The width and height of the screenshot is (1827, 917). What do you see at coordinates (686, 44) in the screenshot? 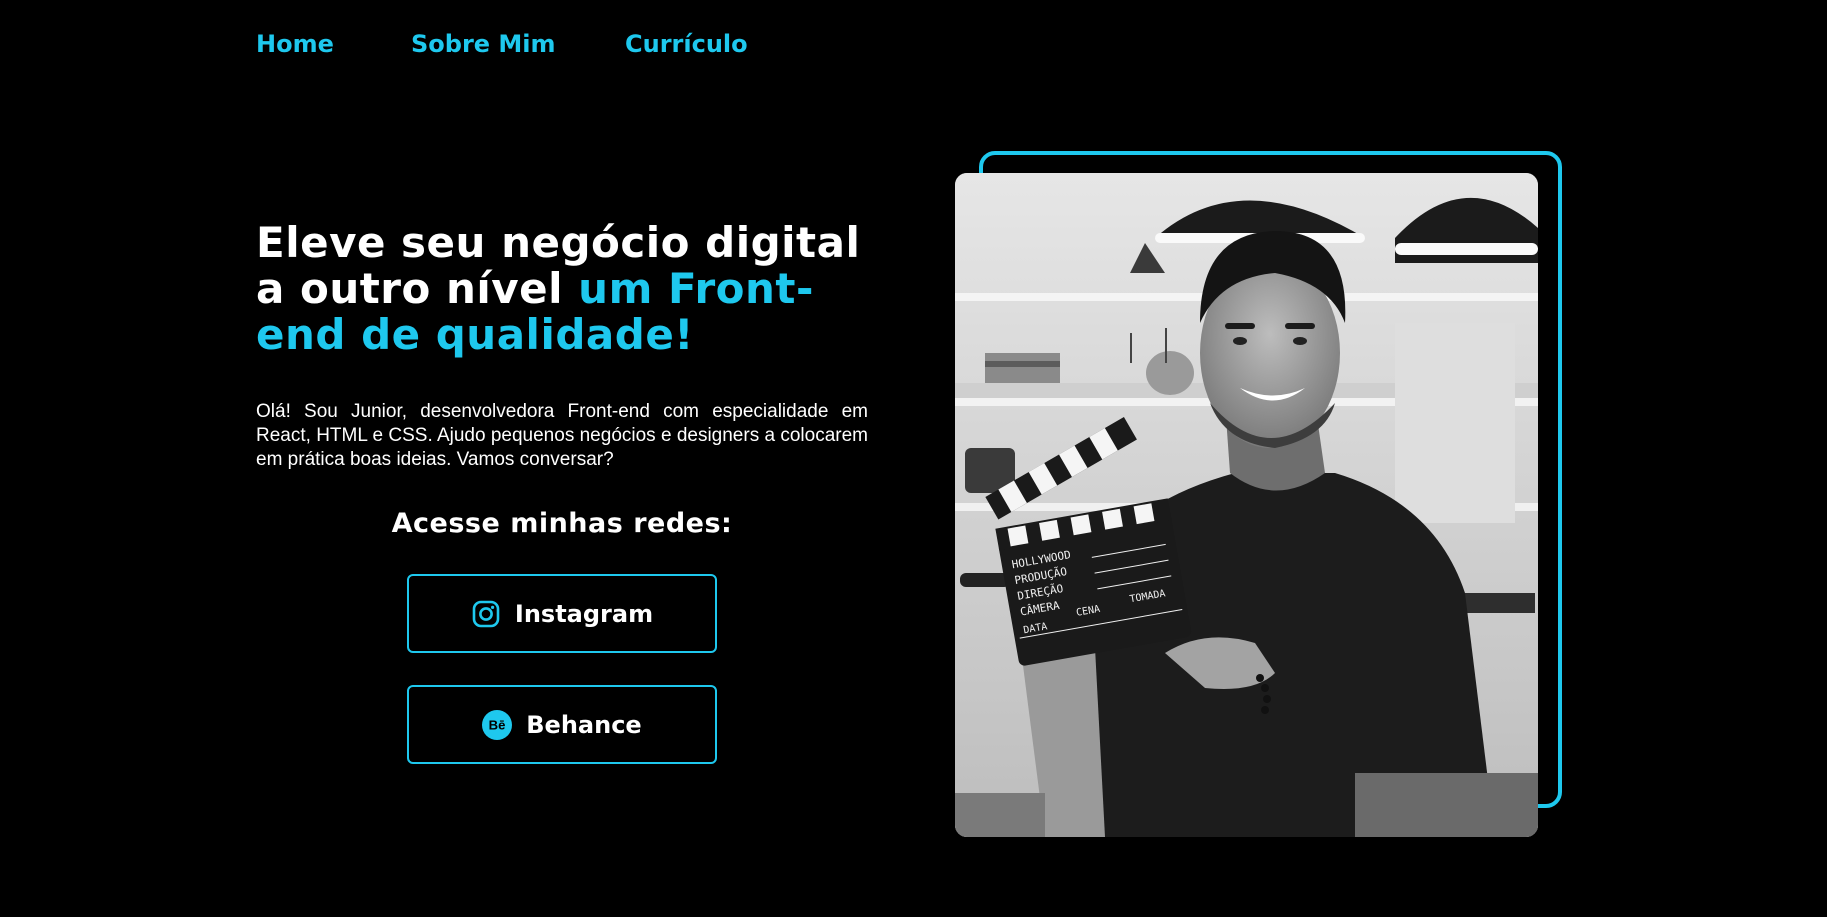
I see `nav-curriculo-link: Currículo` at bounding box center [686, 44].